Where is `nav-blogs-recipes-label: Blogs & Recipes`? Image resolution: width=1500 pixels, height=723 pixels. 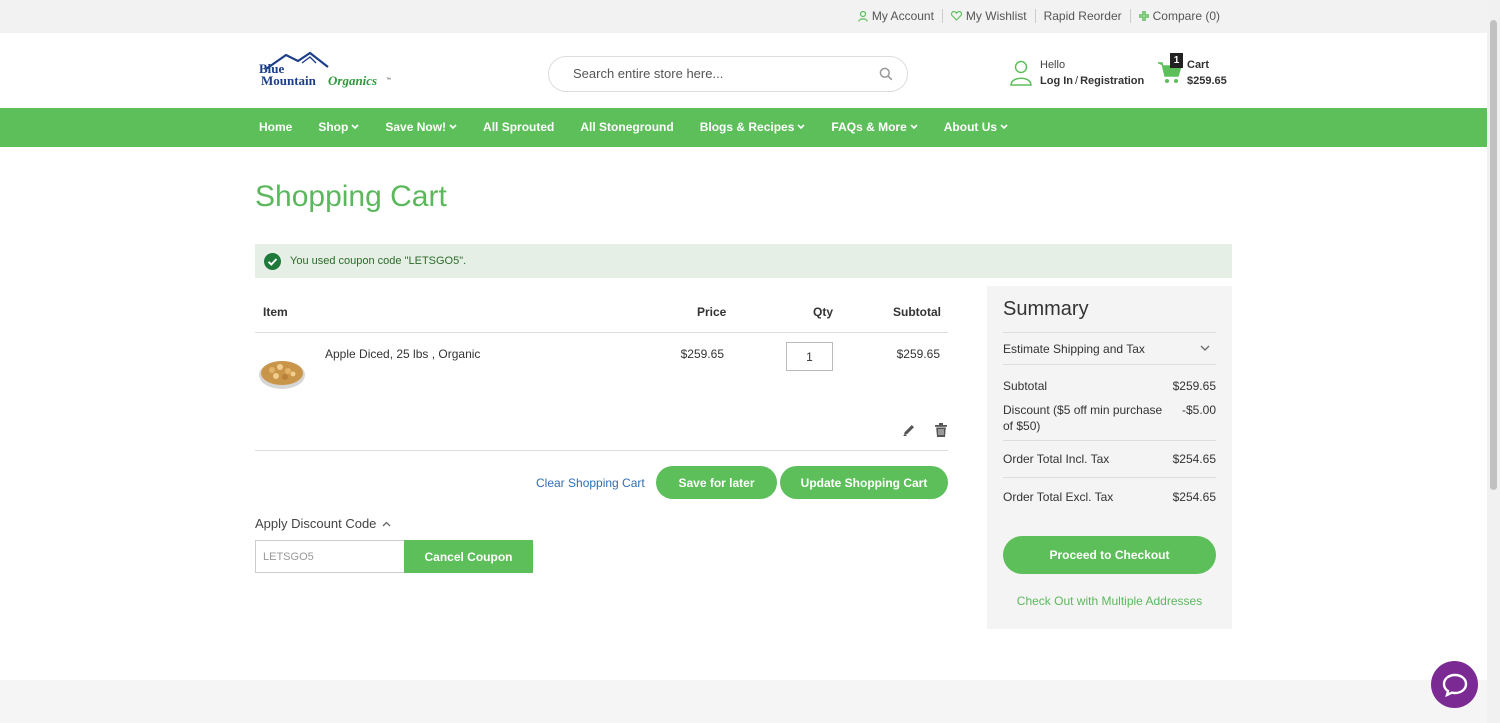
nav-blogs-recipes-label: Blogs & Recipes is located at coordinates (747, 127).